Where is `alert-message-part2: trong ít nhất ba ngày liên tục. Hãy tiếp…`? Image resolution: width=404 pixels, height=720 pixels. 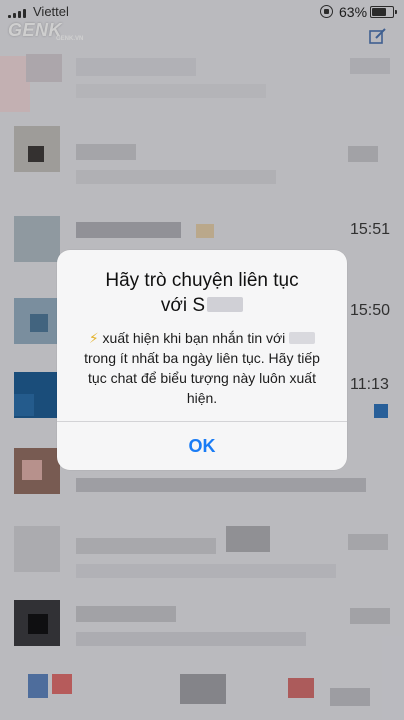 alert-message-part2: trong ít nhất ba ngày liên tục. Hãy tiếp… is located at coordinates (202, 378).